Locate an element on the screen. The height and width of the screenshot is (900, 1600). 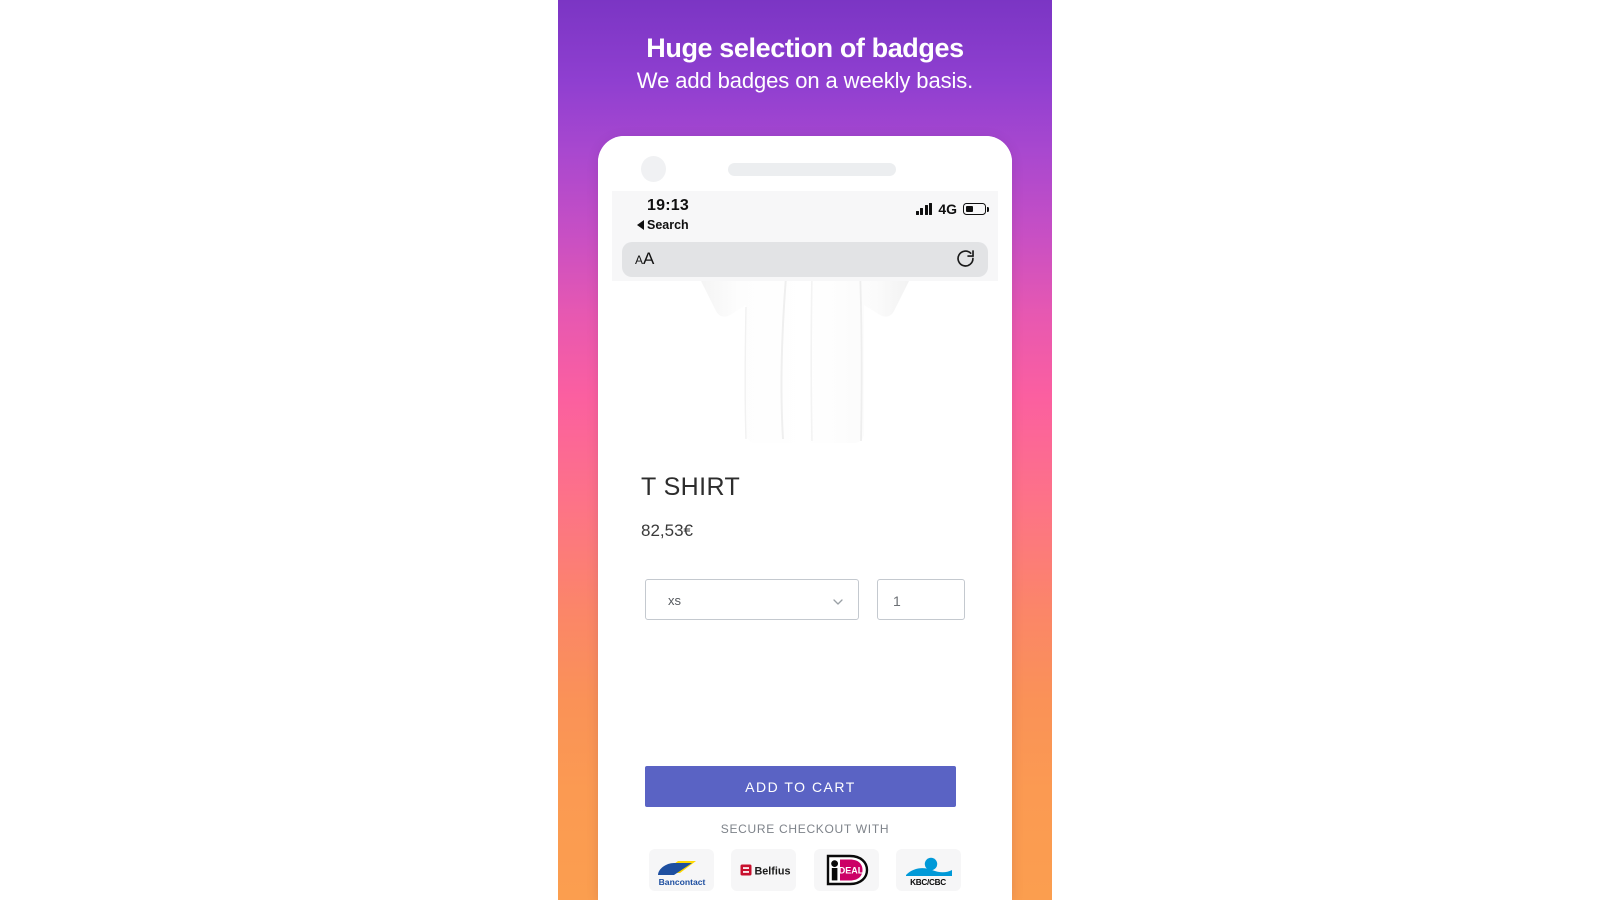
product-price: 82,53€ is located at coordinates (667, 530).